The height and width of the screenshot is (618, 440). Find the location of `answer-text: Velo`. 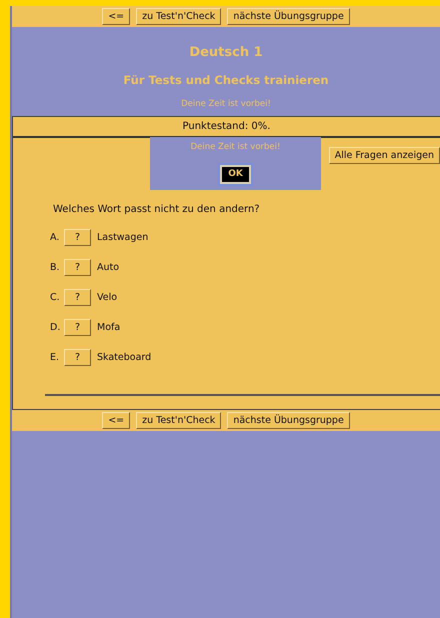

answer-text: Velo is located at coordinates (107, 297).